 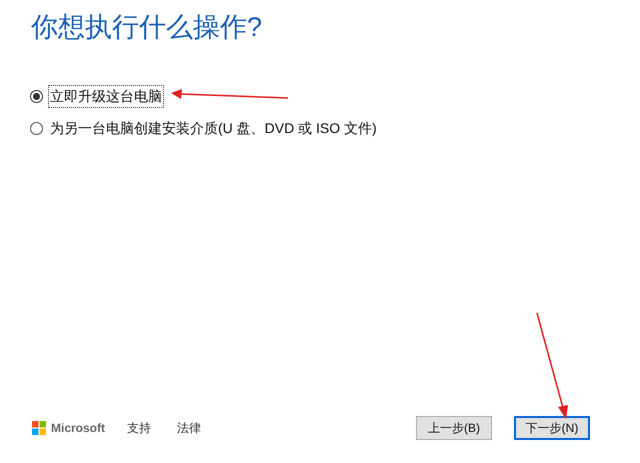 I want to click on footer-link: 法律, so click(x=189, y=428).